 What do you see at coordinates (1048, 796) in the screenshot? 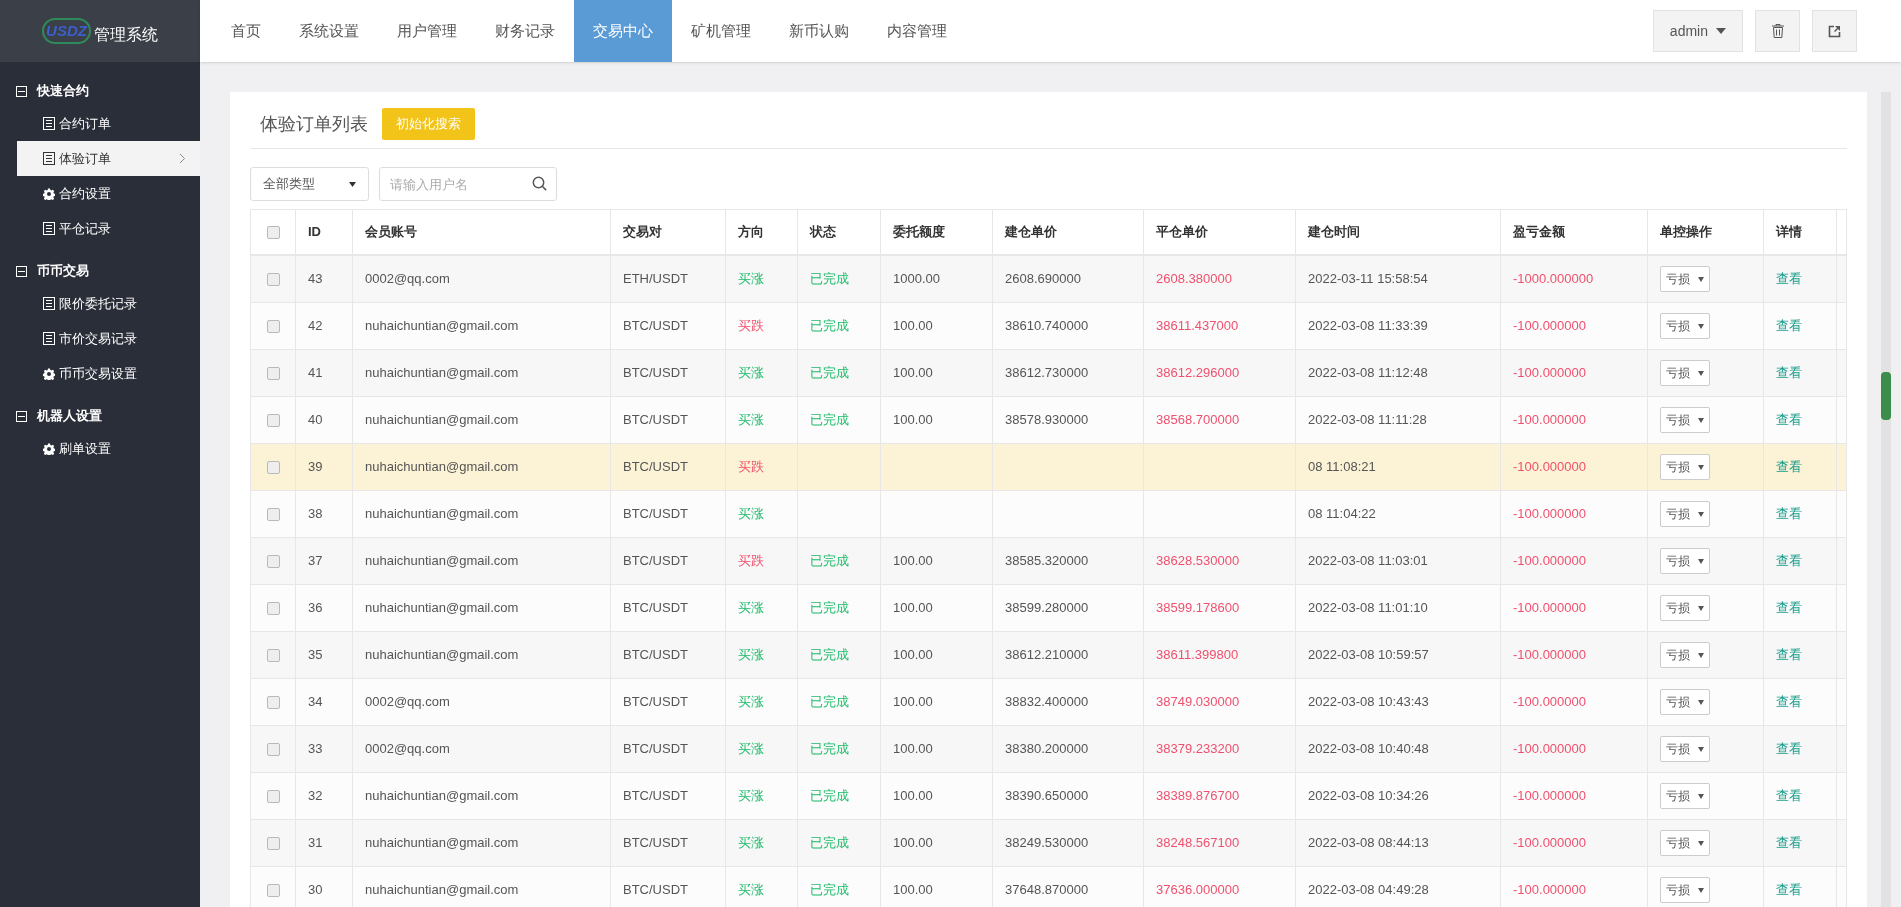
I see `table-row: 32 nuhaichuntian@gmail.com BTC/USDT 买涨 已完成 100.00 38390.650000 38389.876700 2022-03-08 10:34:26 -100.000000 亏损 查看` at bounding box center [1048, 796].